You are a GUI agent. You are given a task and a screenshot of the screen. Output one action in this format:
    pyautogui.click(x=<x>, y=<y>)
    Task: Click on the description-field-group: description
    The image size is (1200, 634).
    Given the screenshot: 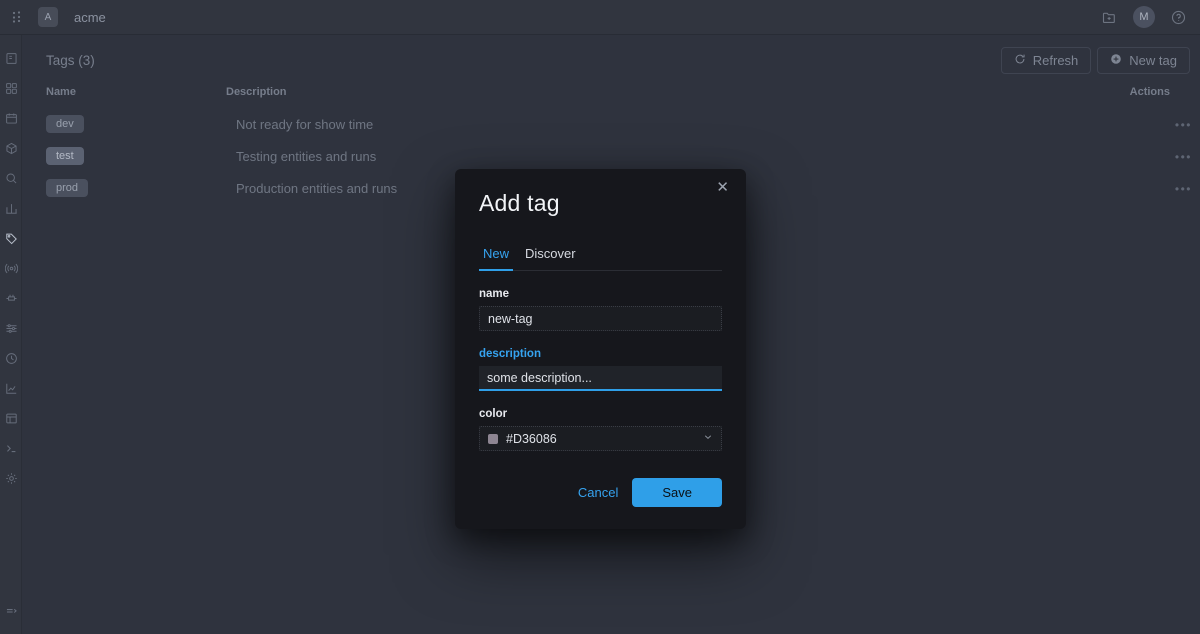 What is the action you would take?
    pyautogui.click(x=600, y=369)
    